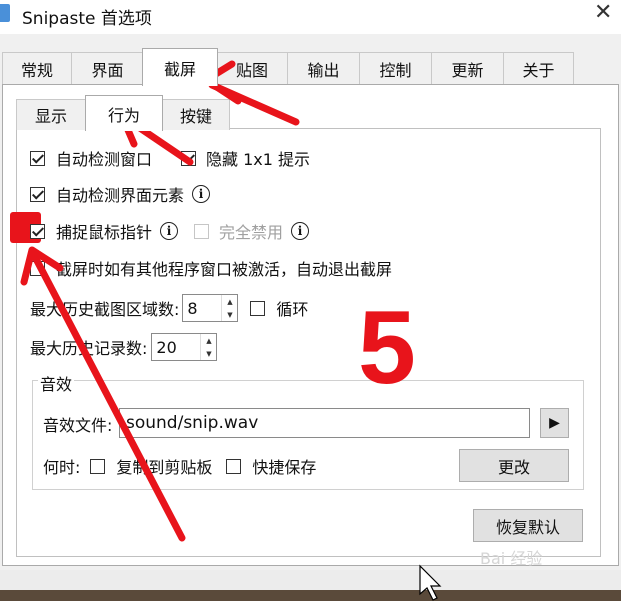  What do you see at coordinates (124, 113) in the screenshot?
I see `subtab-behavior: 行为` at bounding box center [124, 113].